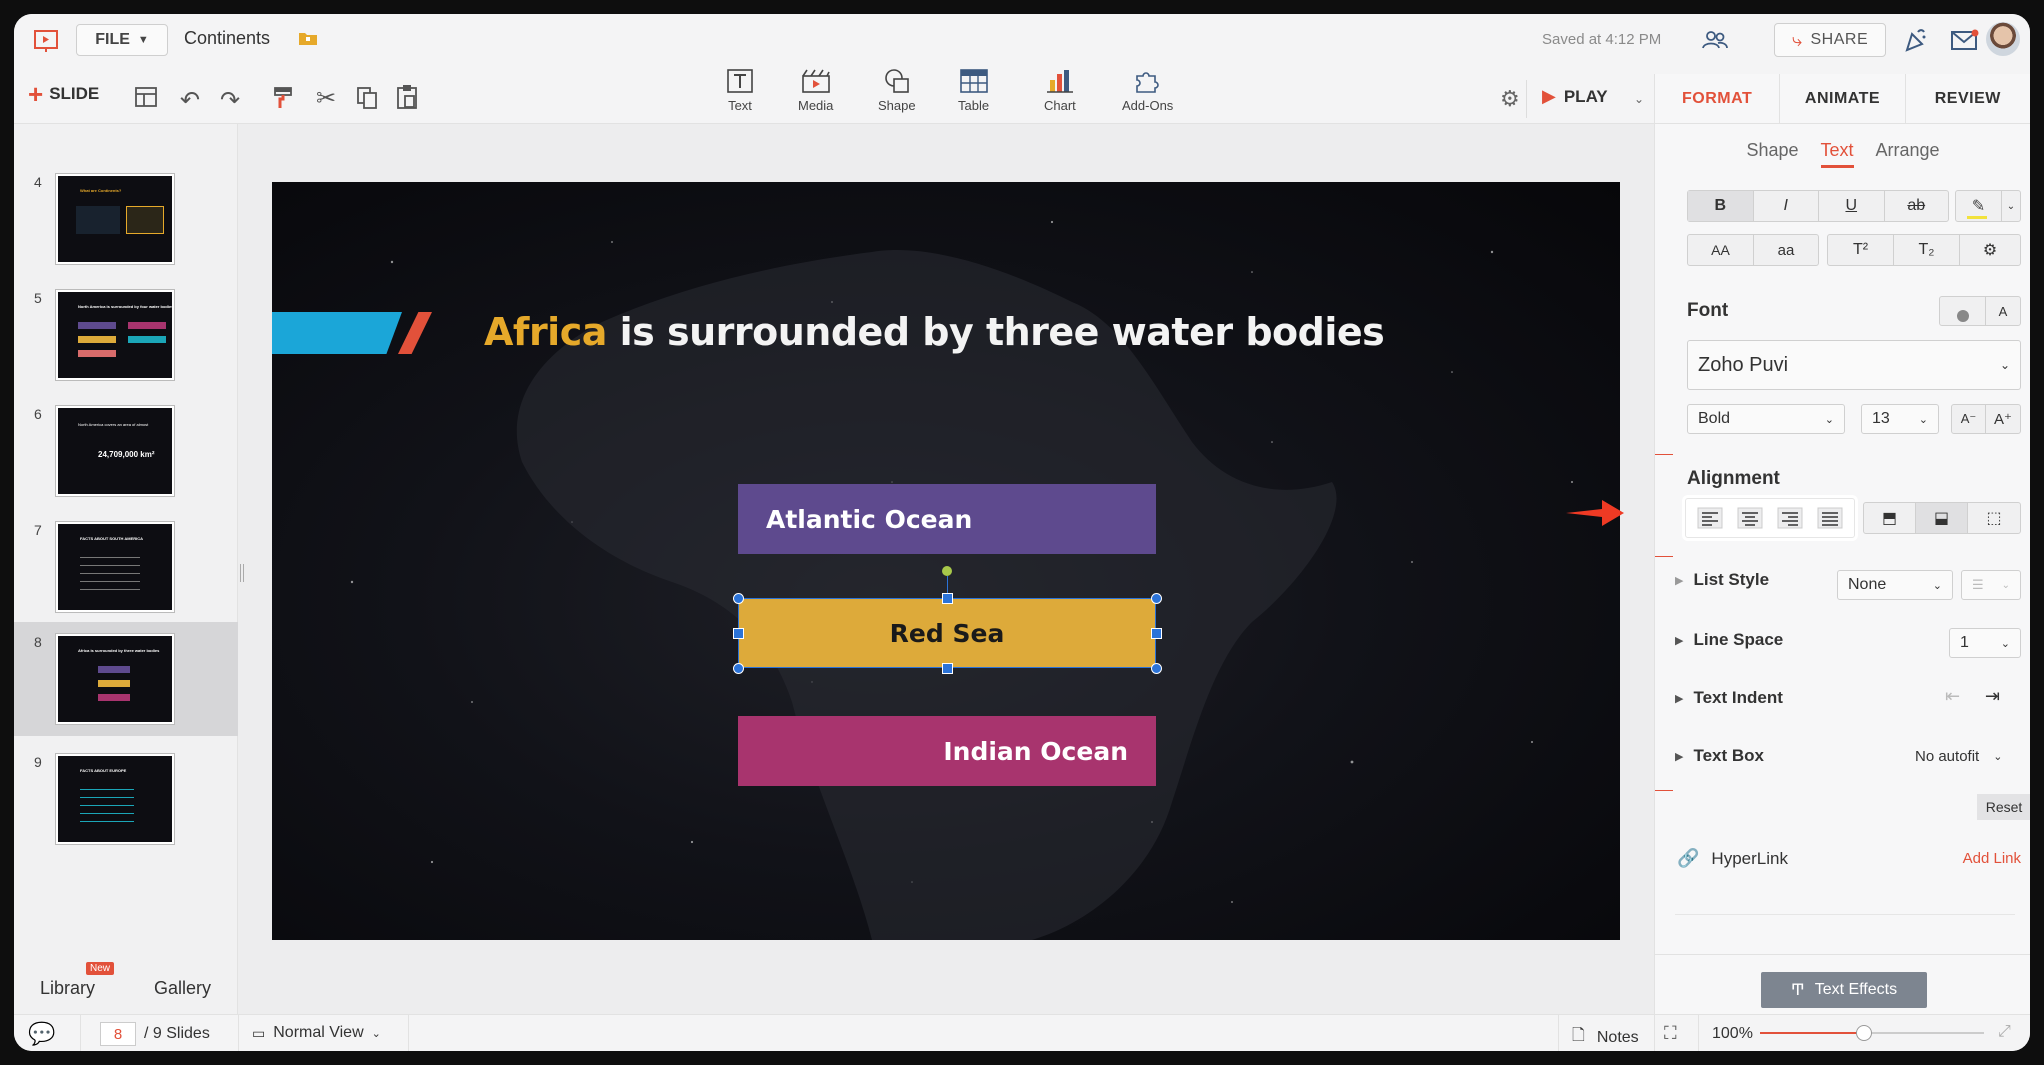 The image size is (2044, 1065). Describe the element at coordinates (146, 97) in the screenshot. I see `layout-icon` at that location.